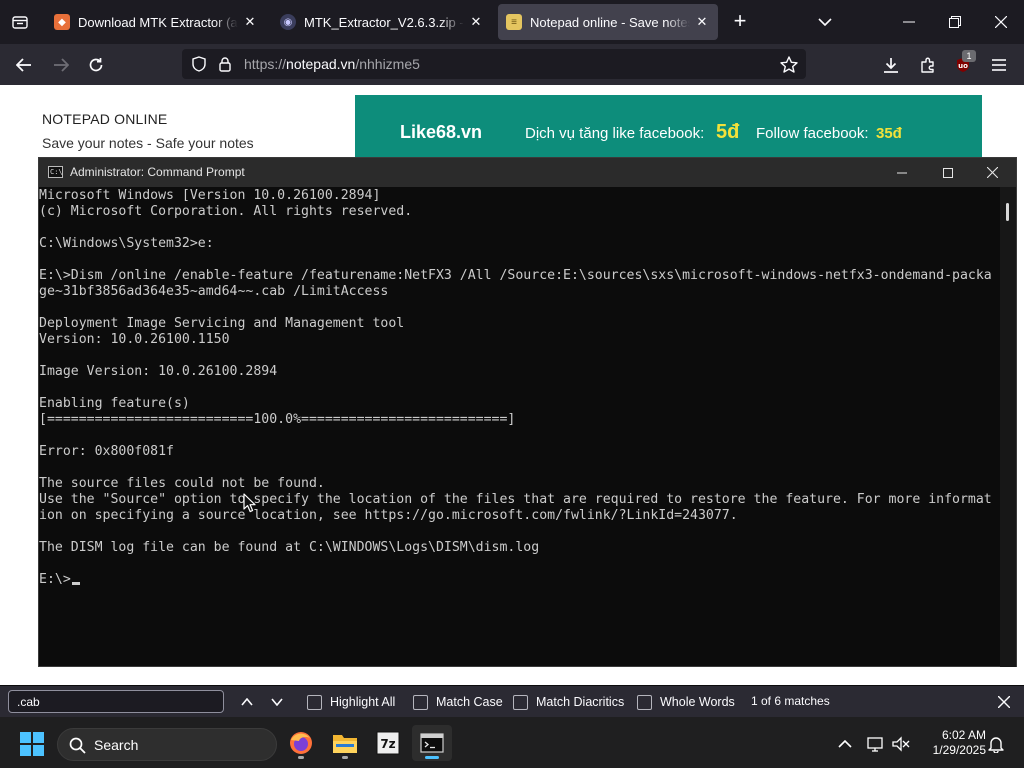 Image resolution: width=1024 pixels, height=768 pixels. I want to click on checkbox-label: Highlight All, so click(363, 702).